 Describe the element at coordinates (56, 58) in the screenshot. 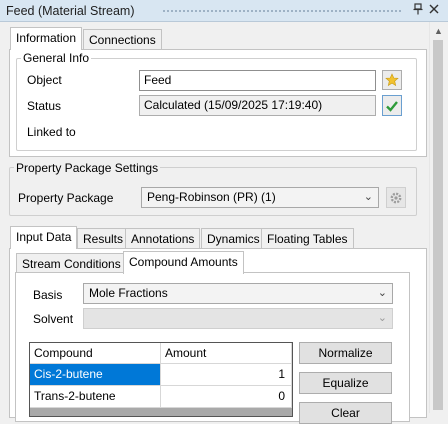

I see `general-info-legend: General Info` at that location.